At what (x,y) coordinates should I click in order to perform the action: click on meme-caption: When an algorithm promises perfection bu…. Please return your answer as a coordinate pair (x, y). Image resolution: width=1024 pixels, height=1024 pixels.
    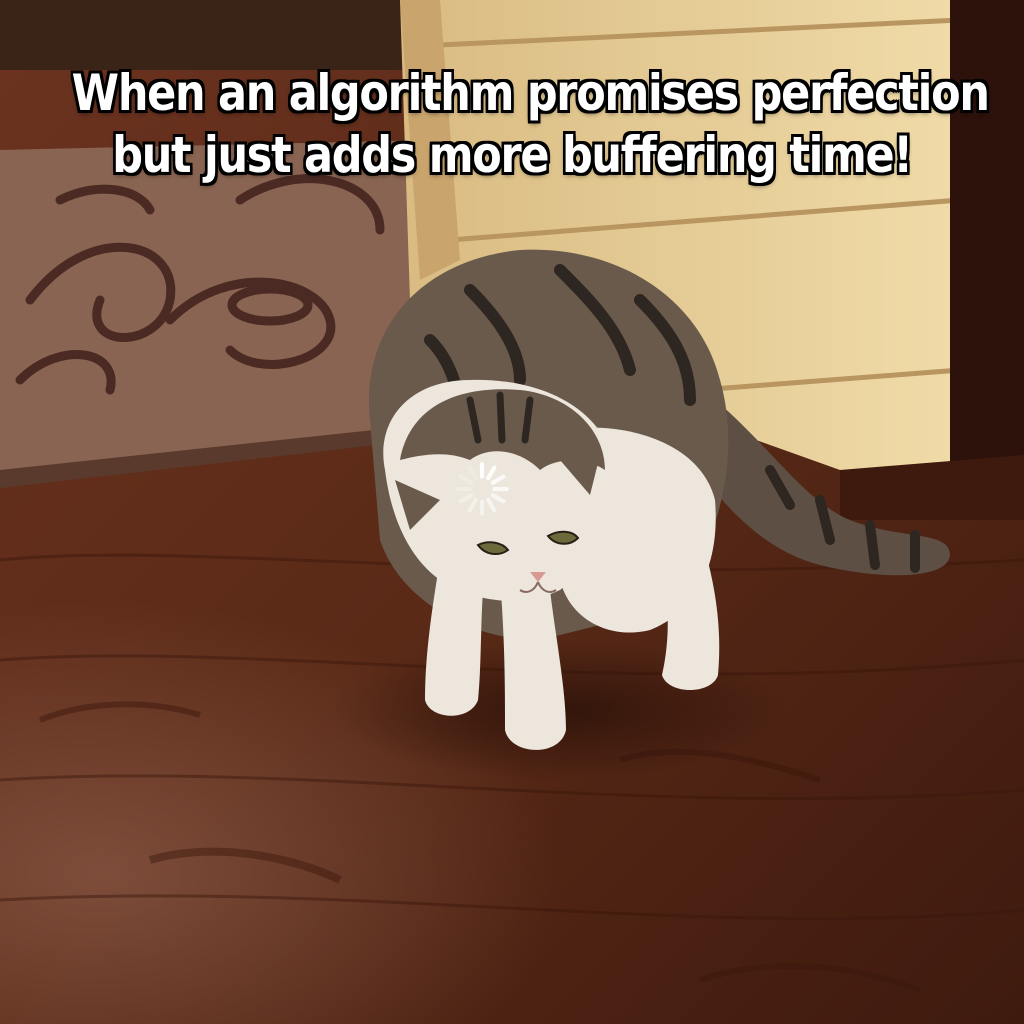
    Looking at the image, I should click on (531, 124).